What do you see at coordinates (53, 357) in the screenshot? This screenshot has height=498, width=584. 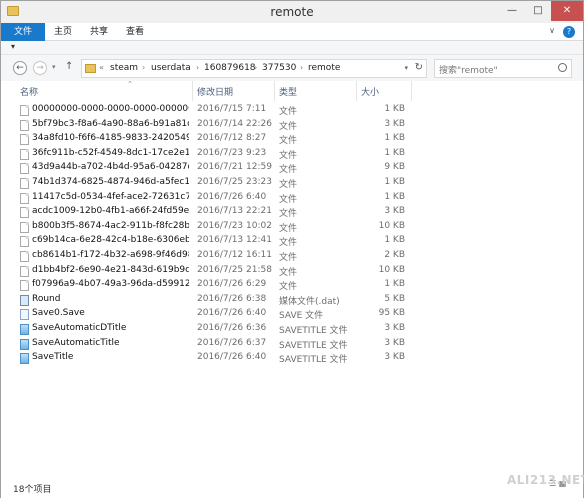 I see `file-name: SaveTitle` at bounding box center [53, 357].